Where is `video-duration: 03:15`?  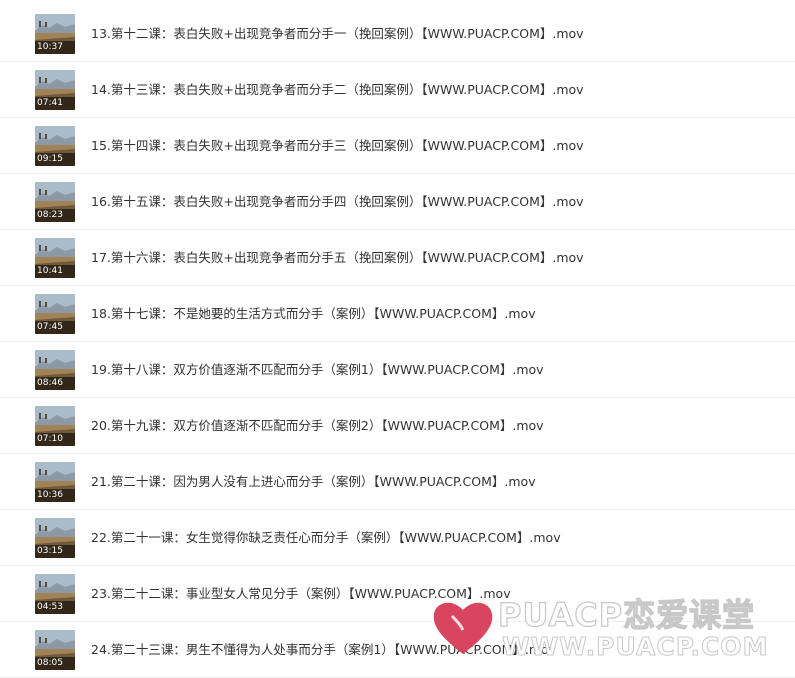
video-duration: 03:15 is located at coordinates (55, 551).